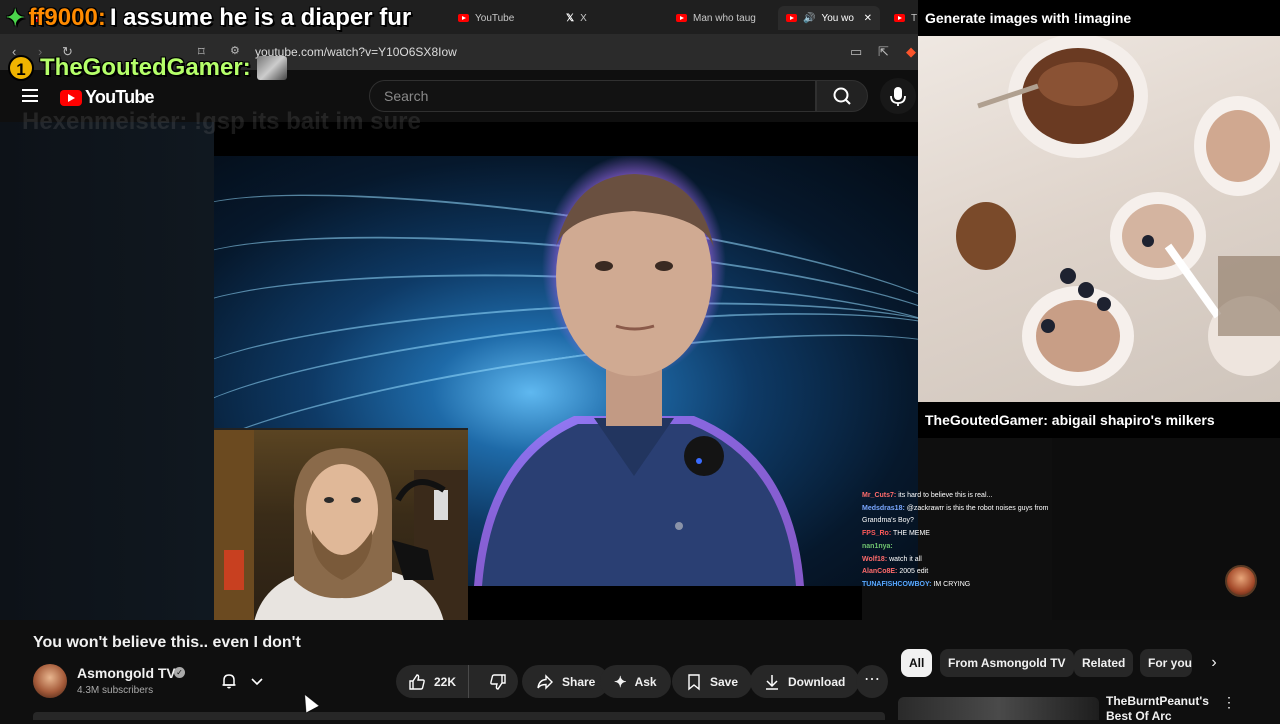 This screenshot has height=724, width=1280. What do you see at coordinates (179, 672) in the screenshot?
I see `verified-icon: ✓` at bounding box center [179, 672].